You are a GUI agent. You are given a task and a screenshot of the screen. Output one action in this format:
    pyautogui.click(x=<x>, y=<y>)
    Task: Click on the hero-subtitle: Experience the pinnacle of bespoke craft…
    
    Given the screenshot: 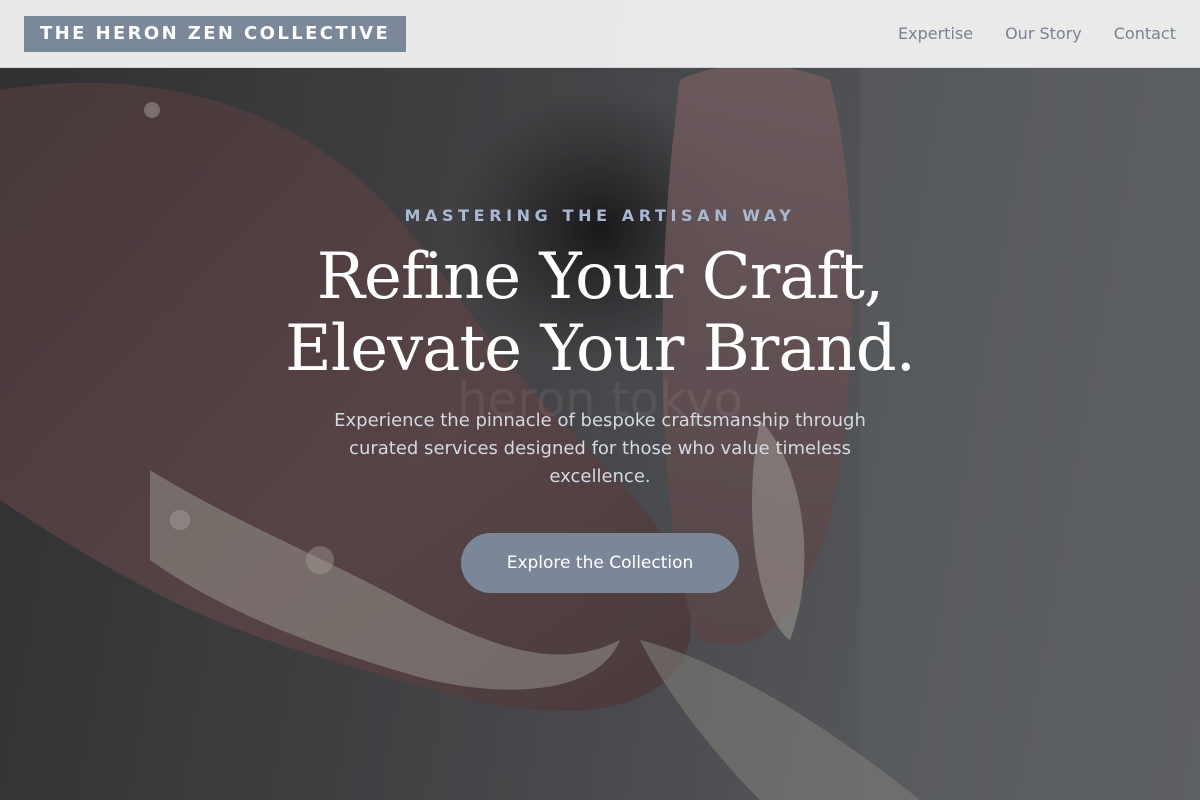 What is the action you would take?
    pyautogui.click(x=600, y=448)
    